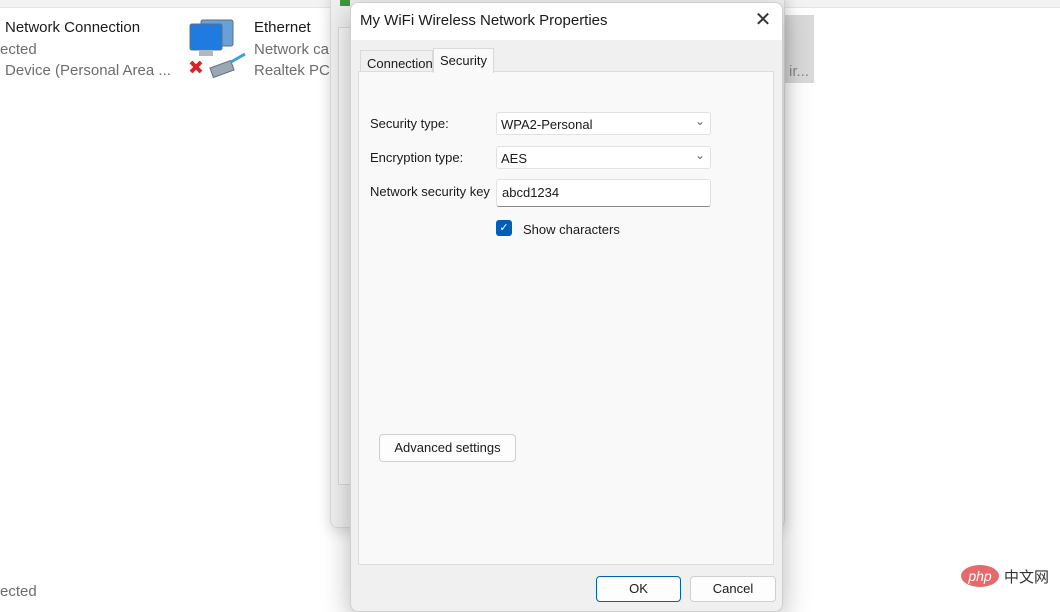  Describe the element at coordinates (514, 158) in the screenshot. I see `encryption-type-value: AES` at that location.